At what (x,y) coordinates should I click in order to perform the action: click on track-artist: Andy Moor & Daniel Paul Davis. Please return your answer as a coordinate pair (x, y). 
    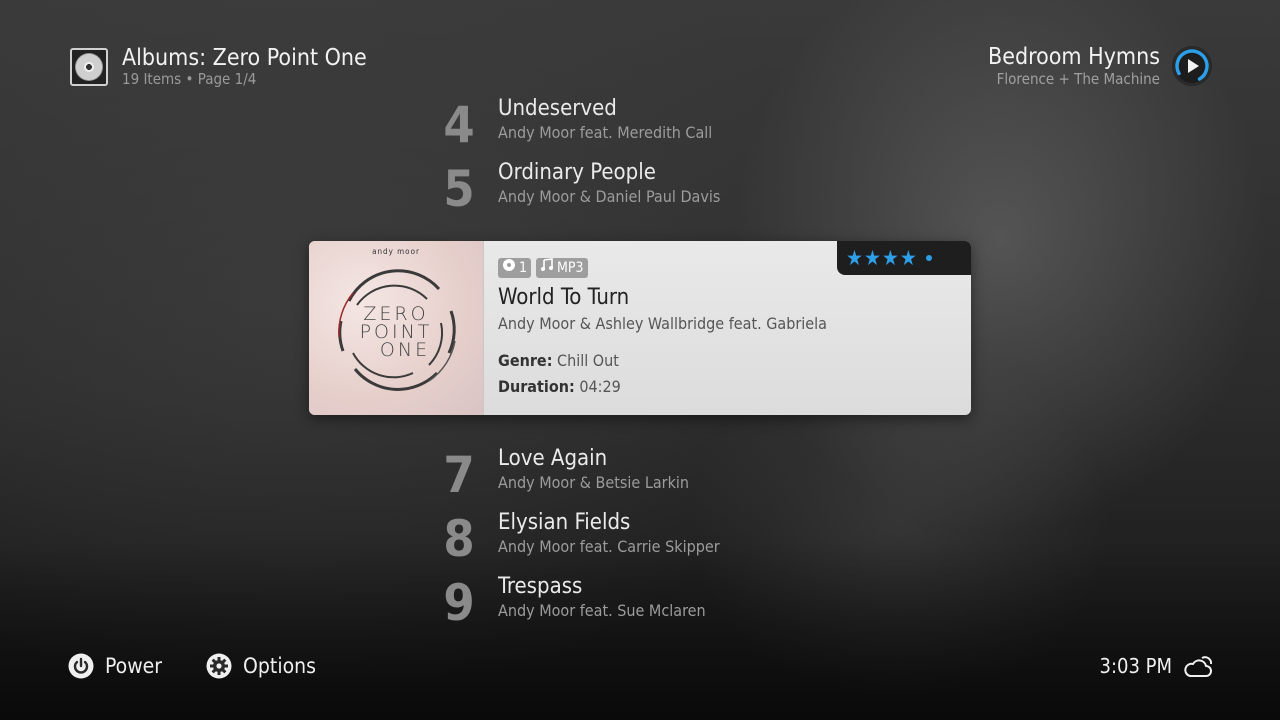
    Looking at the image, I should click on (609, 196).